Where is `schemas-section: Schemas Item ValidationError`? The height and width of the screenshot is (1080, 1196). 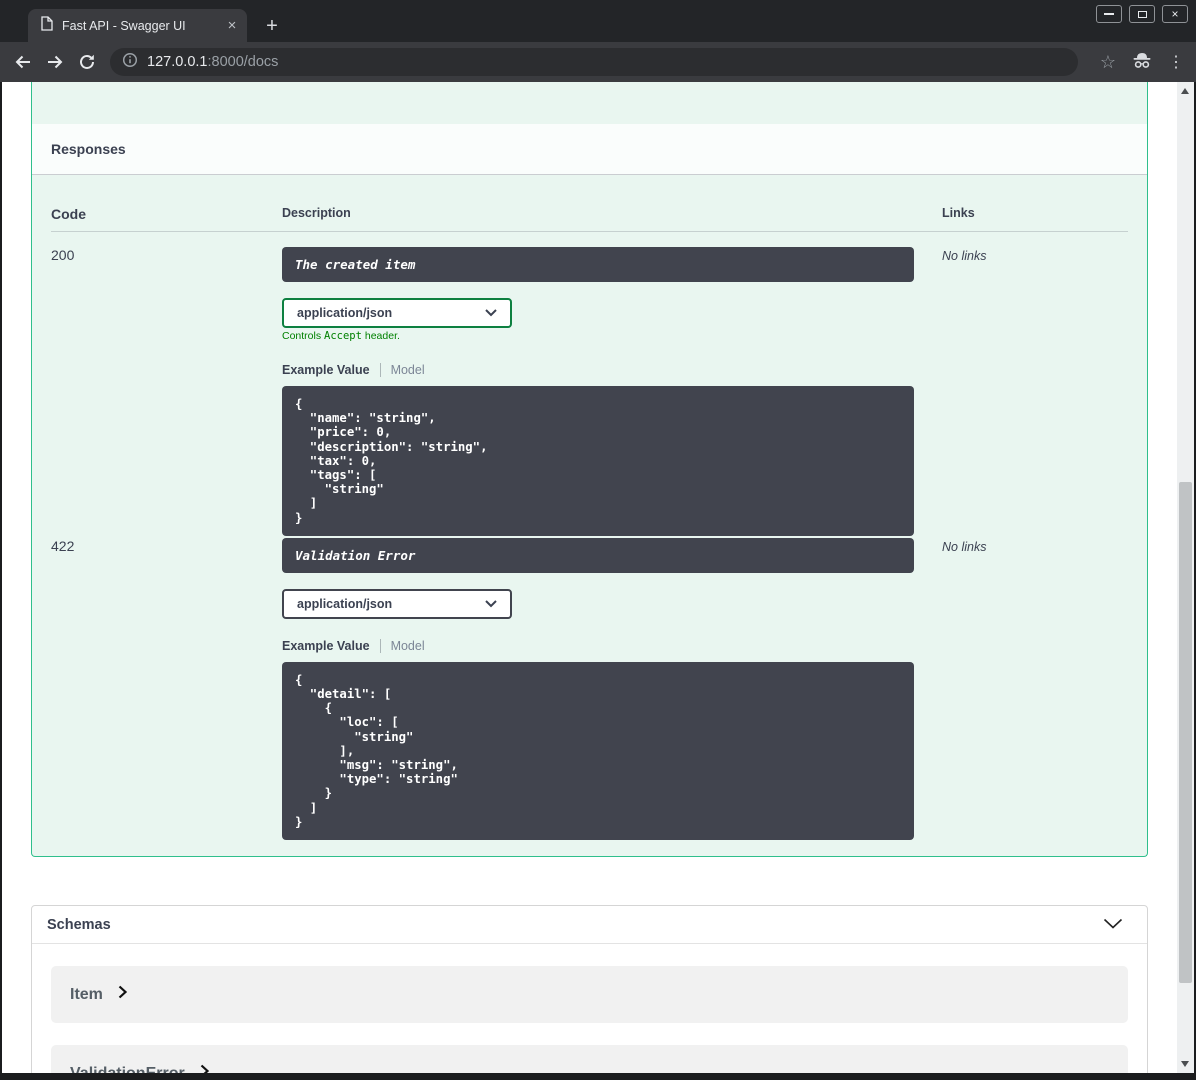
schemas-section: Schemas Item ValidationError is located at coordinates (589, 989).